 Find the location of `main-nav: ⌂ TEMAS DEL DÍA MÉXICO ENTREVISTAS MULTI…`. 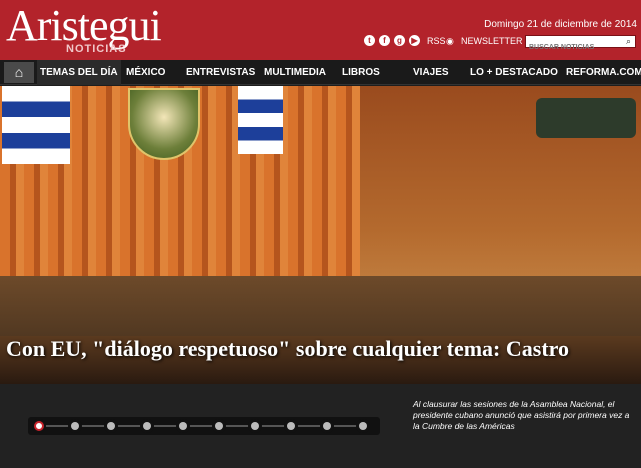

main-nav: ⌂ TEMAS DEL DÍA MÉXICO ENTREVISTAS MULTI… is located at coordinates (320, 72).